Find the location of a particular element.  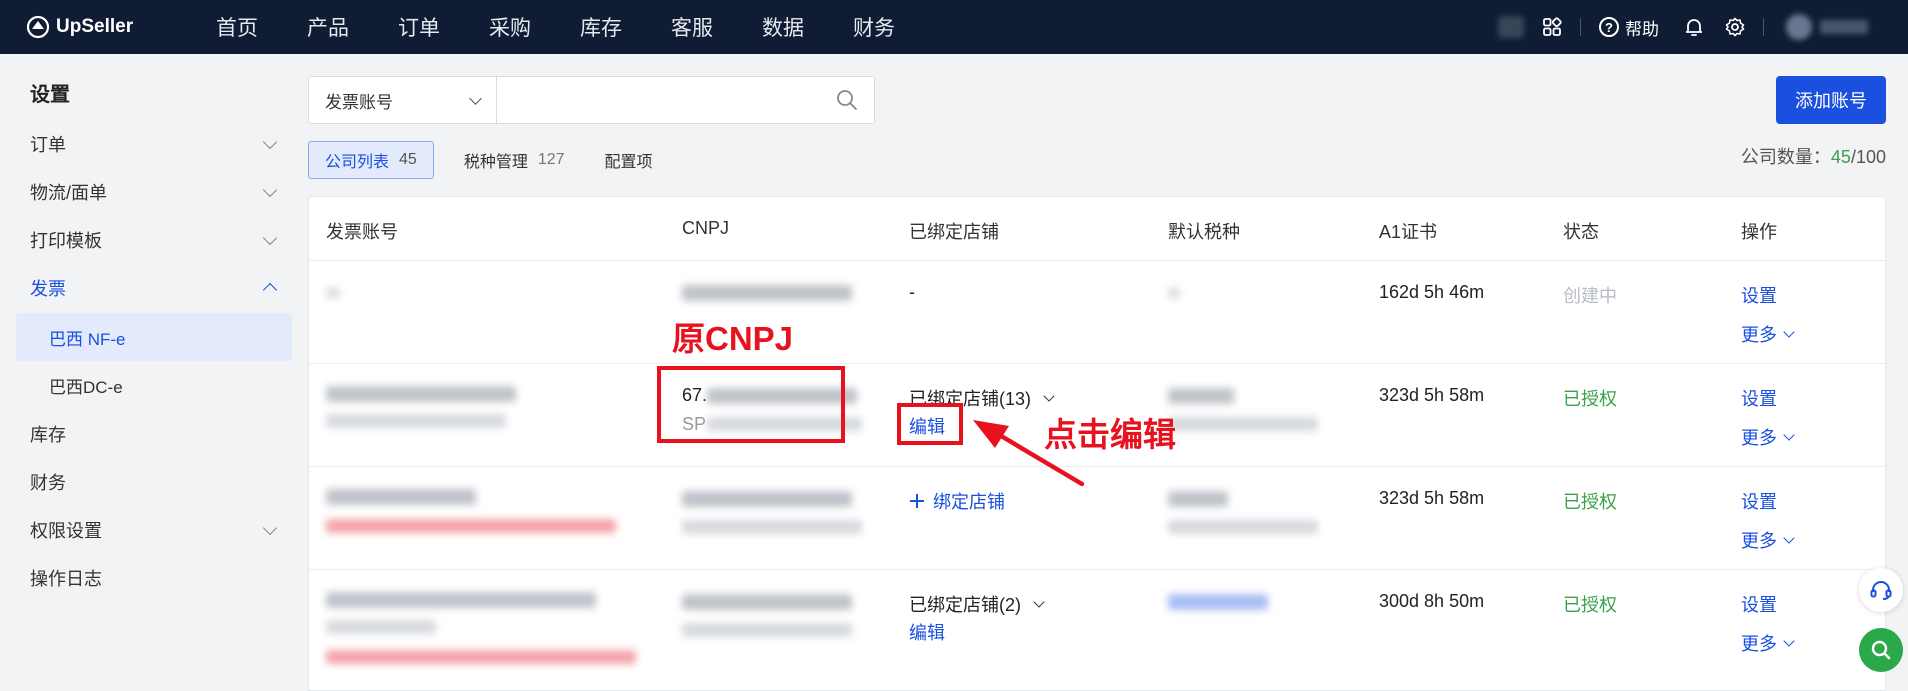

table-header: 发票账号 CNPJ 已绑定店铺 默认税种 A1证书 状态 操作 is located at coordinates (1097, 229).